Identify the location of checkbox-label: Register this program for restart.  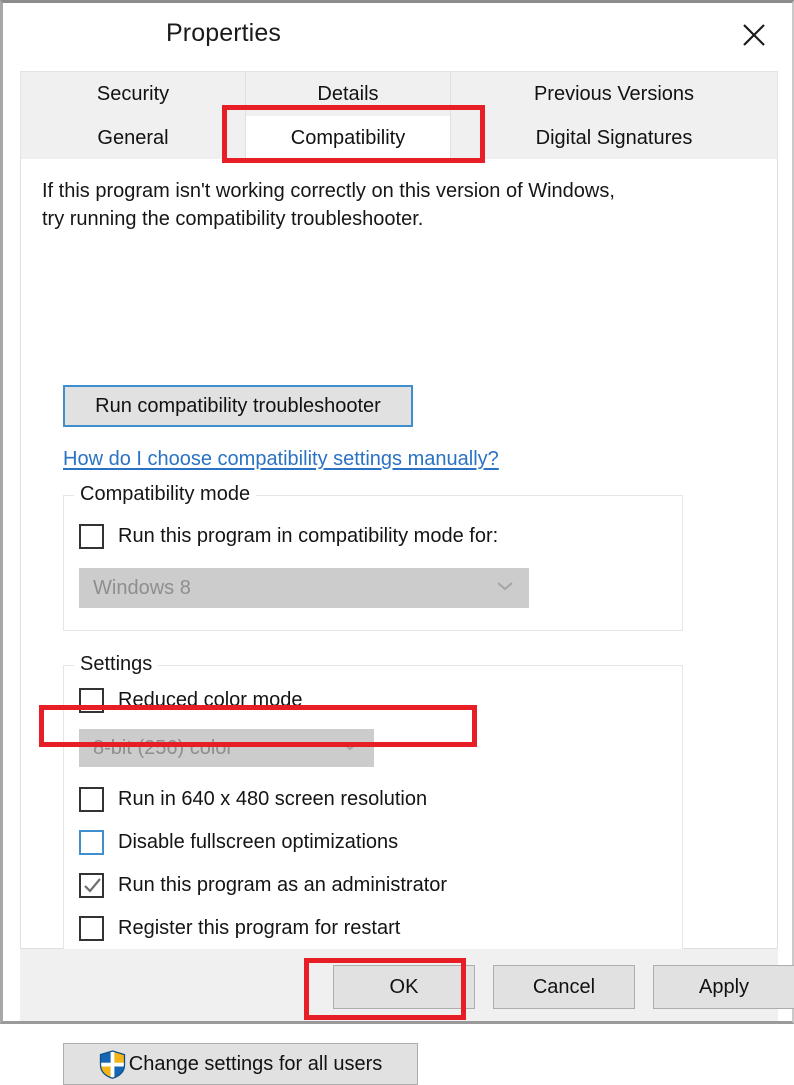
(259, 928).